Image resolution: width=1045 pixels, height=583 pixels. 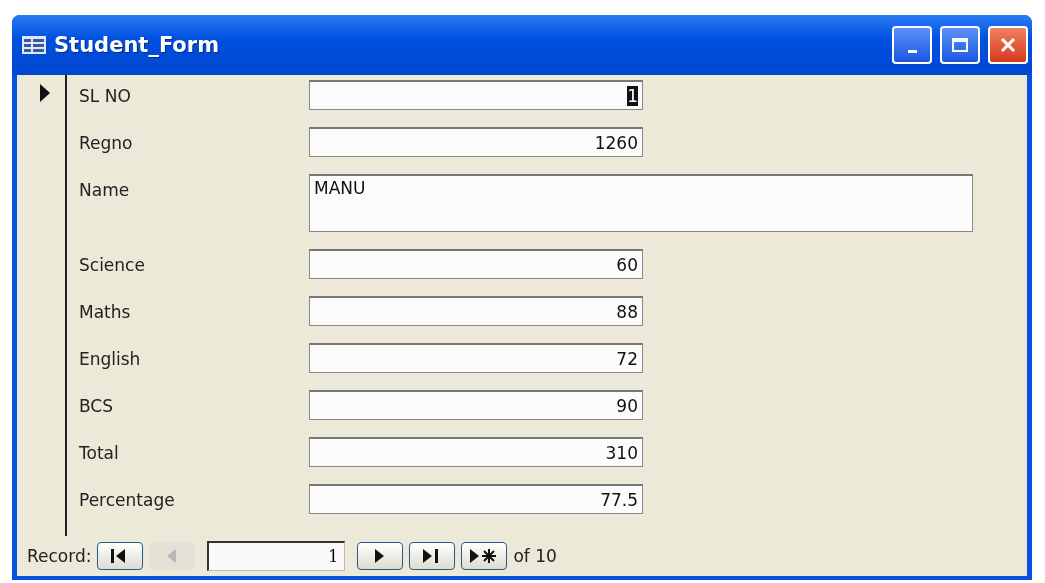 What do you see at coordinates (476, 95) in the screenshot?
I see `input-field: 1` at bounding box center [476, 95].